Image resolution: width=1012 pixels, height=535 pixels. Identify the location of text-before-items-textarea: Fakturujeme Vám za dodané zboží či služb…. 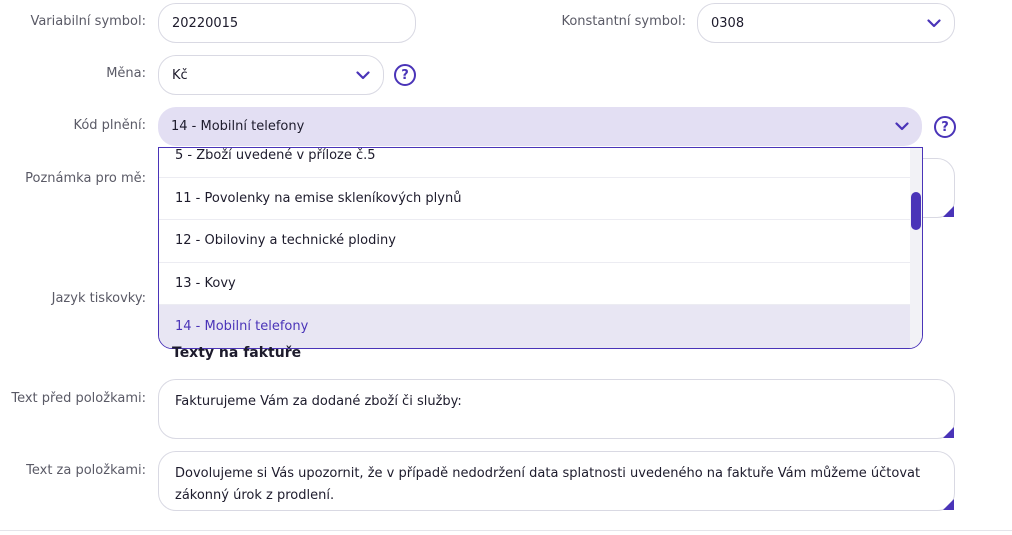
(556, 409).